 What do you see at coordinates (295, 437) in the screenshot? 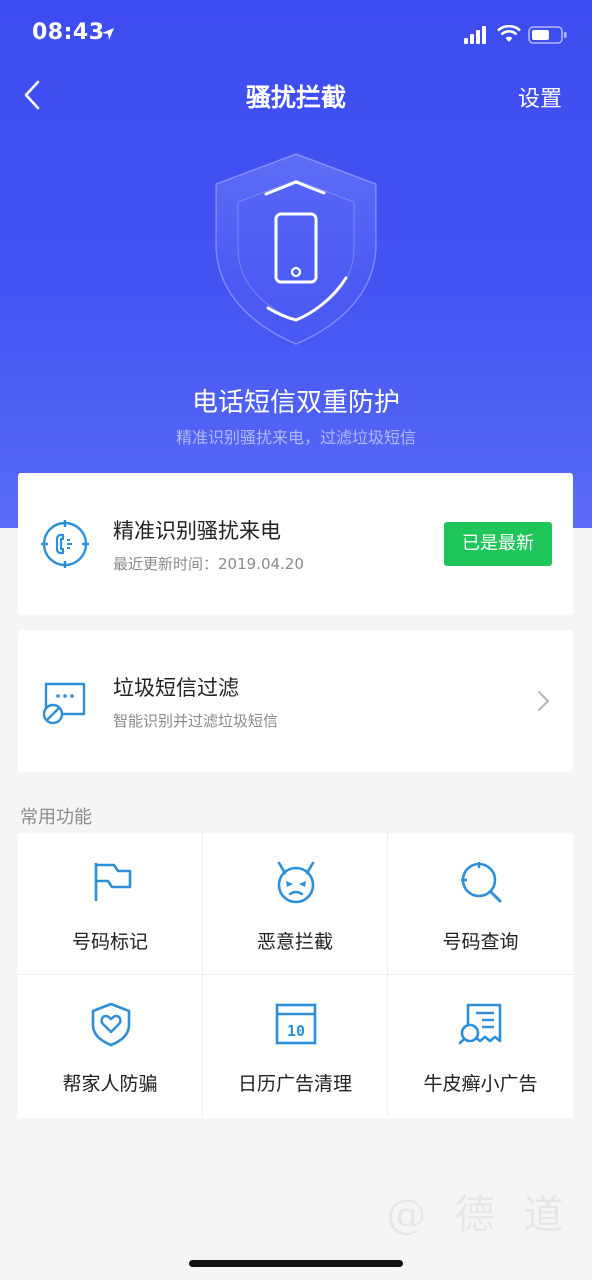
I see `hero-subtitle: 精准识别骚扰来电，过滤垃圾短信` at bounding box center [295, 437].